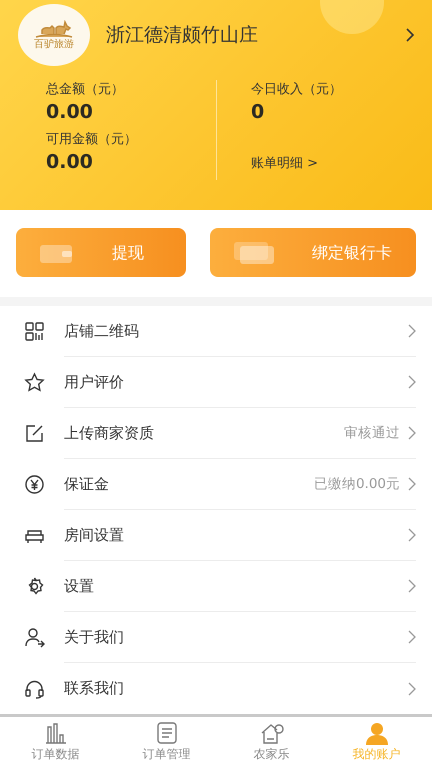  What do you see at coordinates (376, 732) in the screenshot?
I see `person-icon` at bounding box center [376, 732].